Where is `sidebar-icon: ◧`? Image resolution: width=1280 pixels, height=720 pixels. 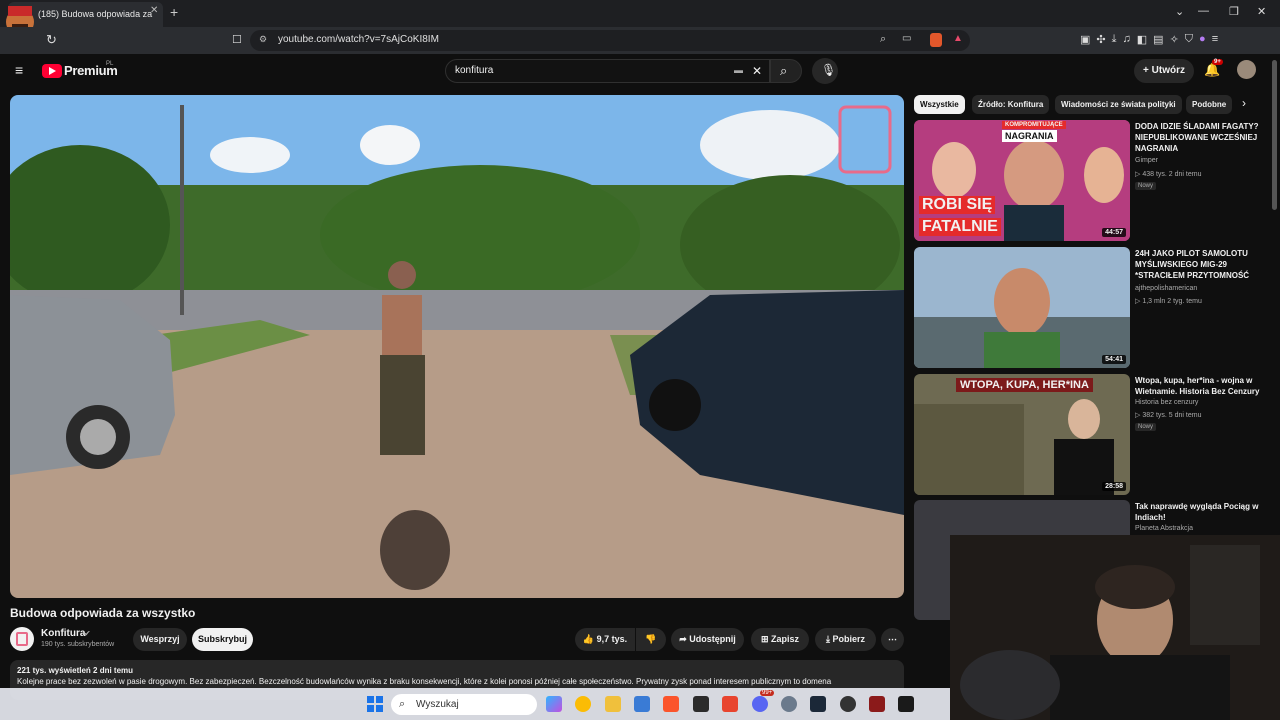 sidebar-icon: ◧ is located at coordinates (1142, 41).